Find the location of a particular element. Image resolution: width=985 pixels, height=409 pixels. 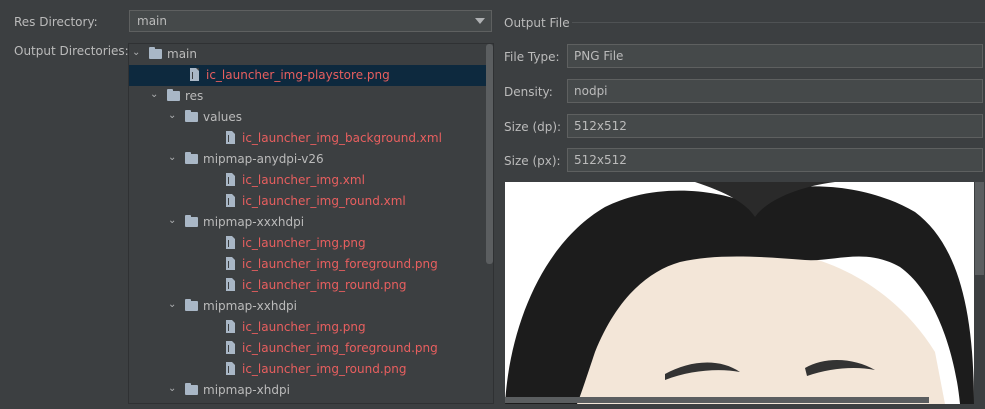

tree-folder-row: ⌄ mipmap-anydpi-v26 is located at coordinates (308, 159).